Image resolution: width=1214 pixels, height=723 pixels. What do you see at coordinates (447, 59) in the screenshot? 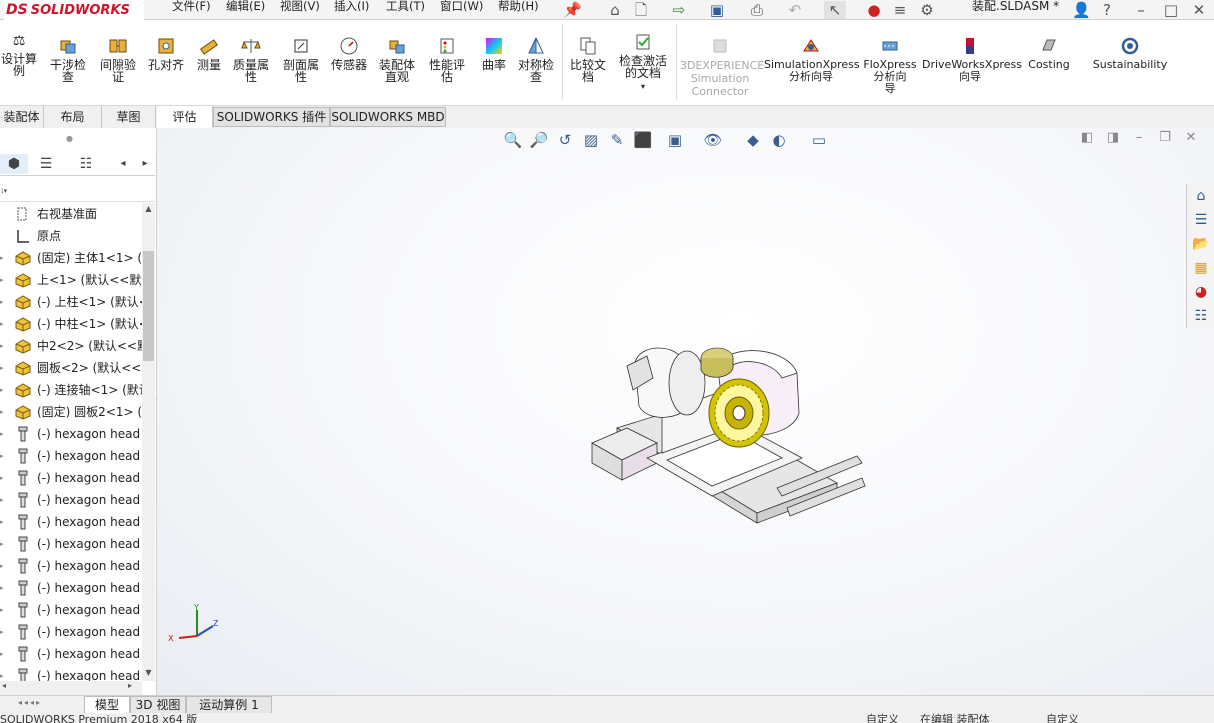
I see `performance-evaluation-button: 性能评 估` at bounding box center [447, 59].